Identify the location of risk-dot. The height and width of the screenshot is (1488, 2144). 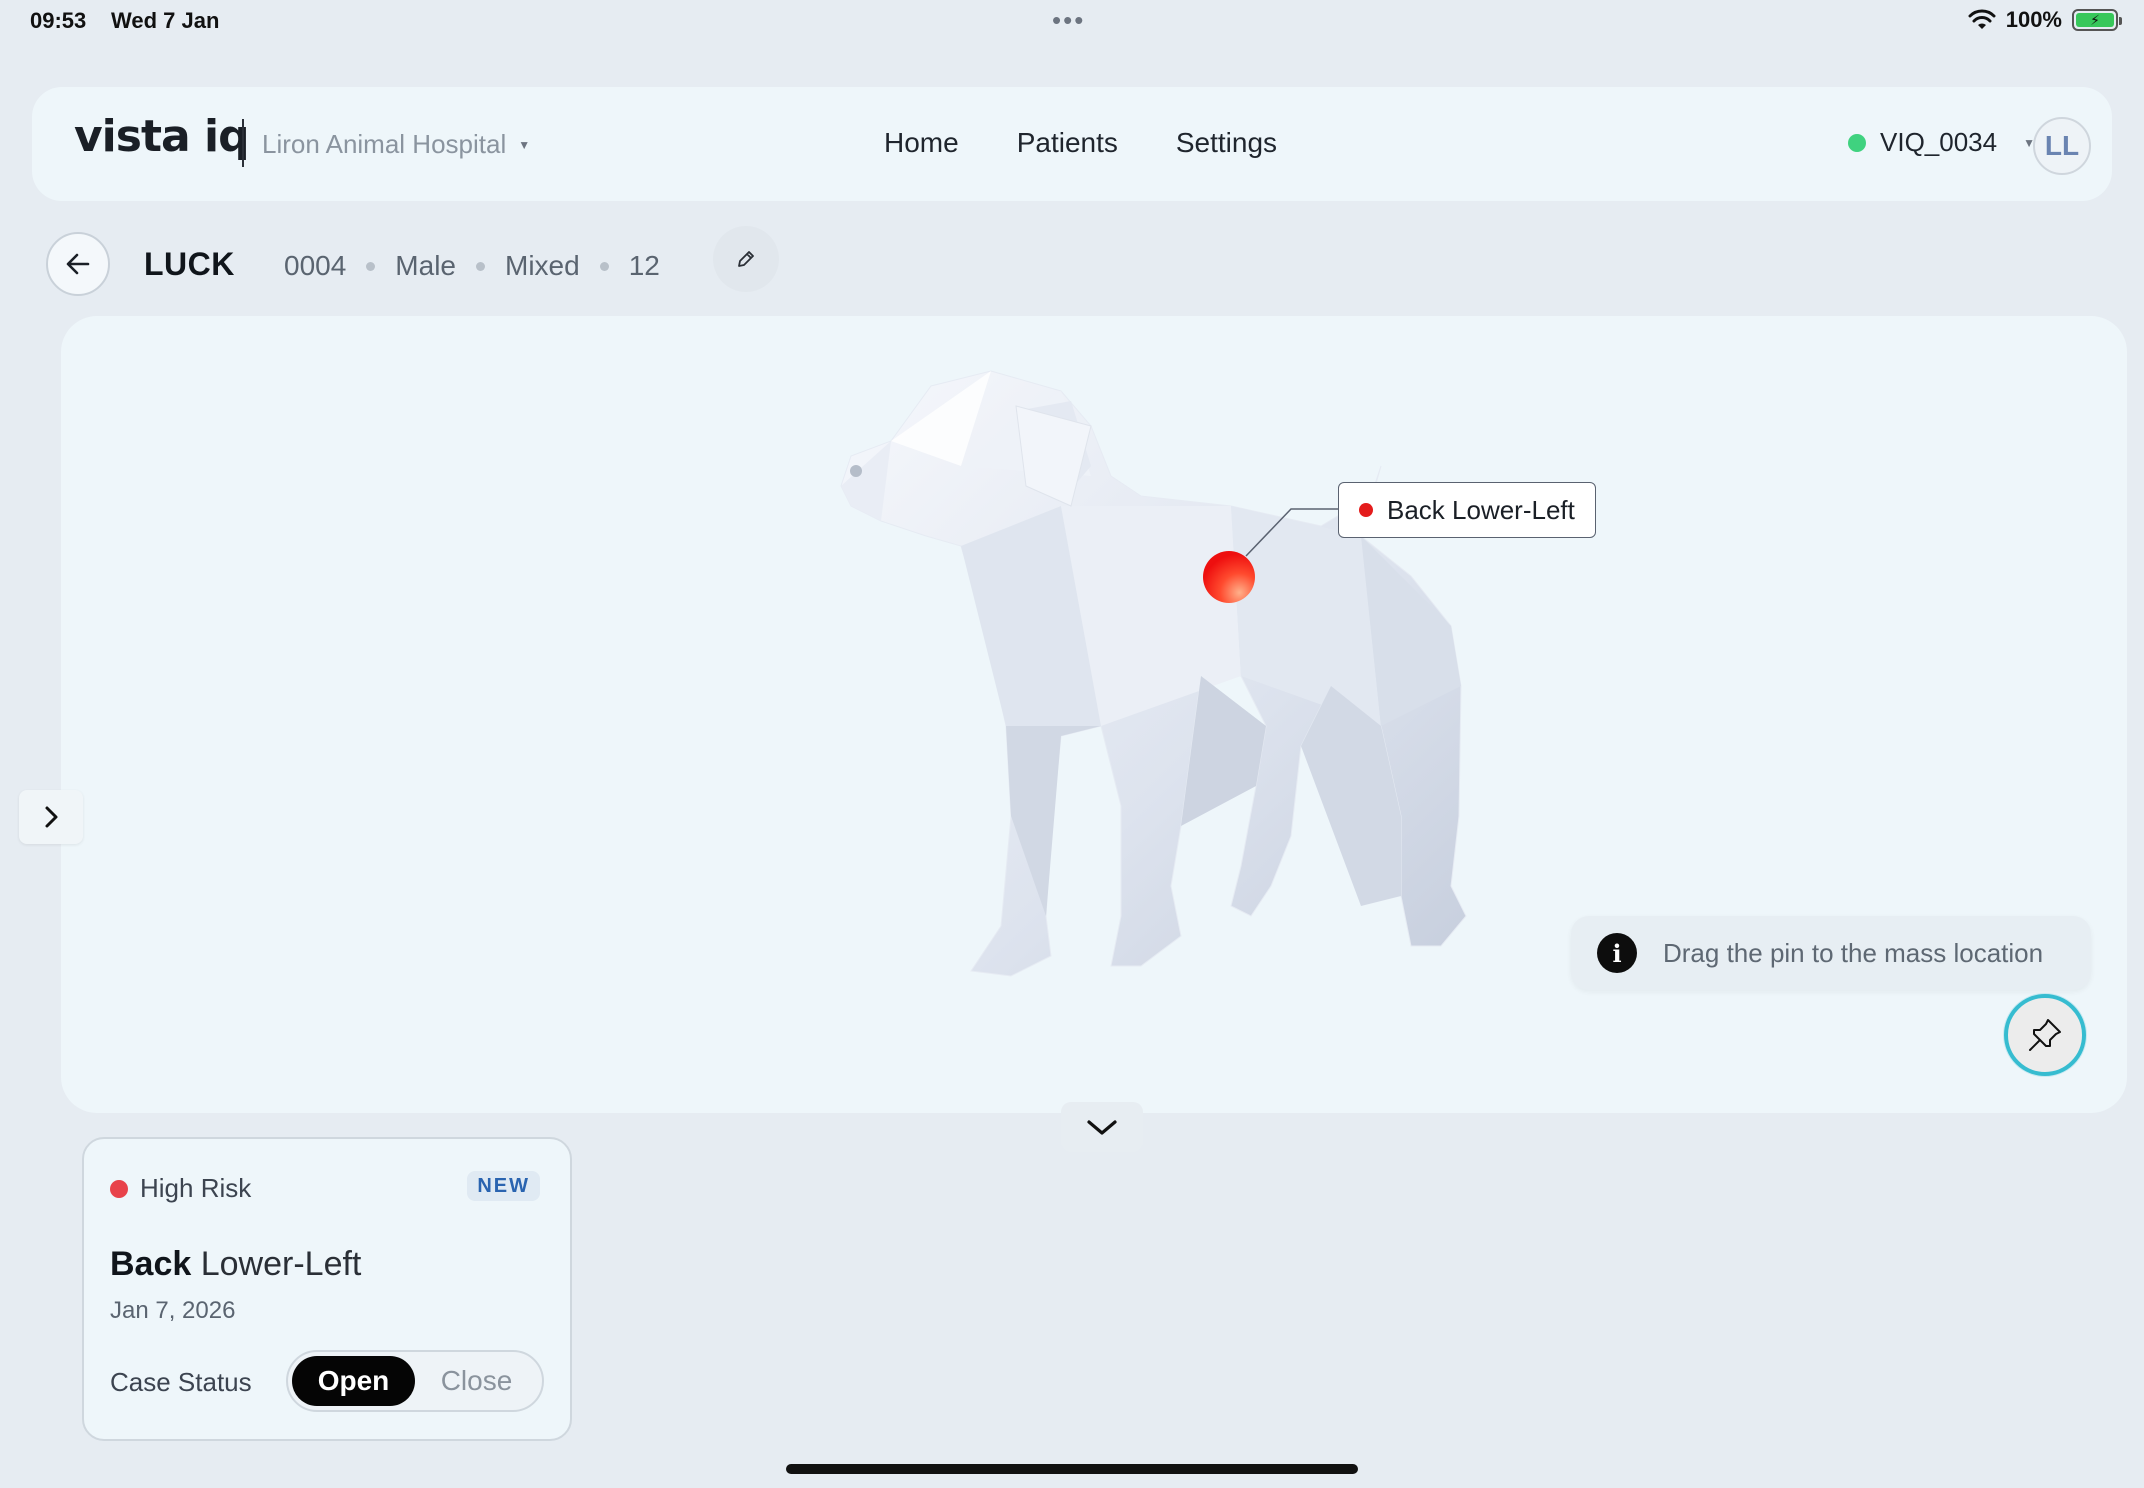
(119, 1188).